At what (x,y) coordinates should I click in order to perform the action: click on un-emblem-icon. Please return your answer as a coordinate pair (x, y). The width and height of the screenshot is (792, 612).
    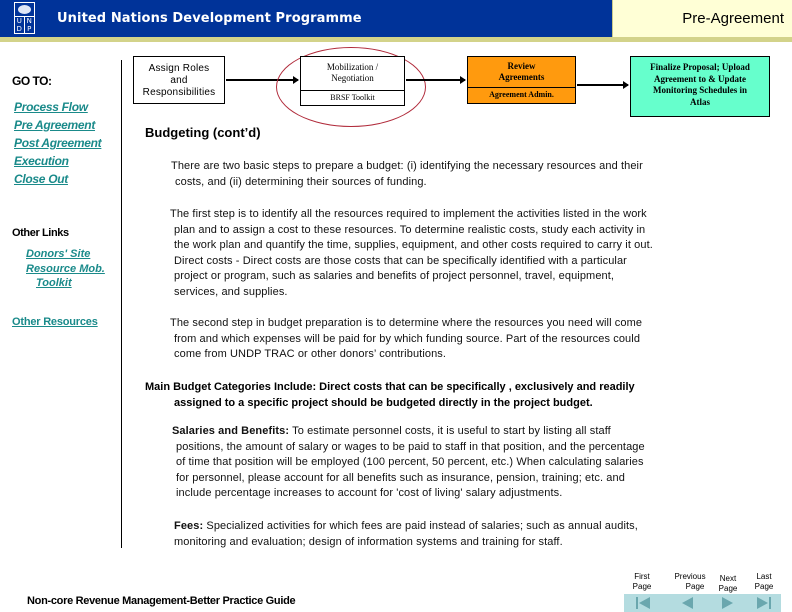
    Looking at the image, I should click on (24, 9).